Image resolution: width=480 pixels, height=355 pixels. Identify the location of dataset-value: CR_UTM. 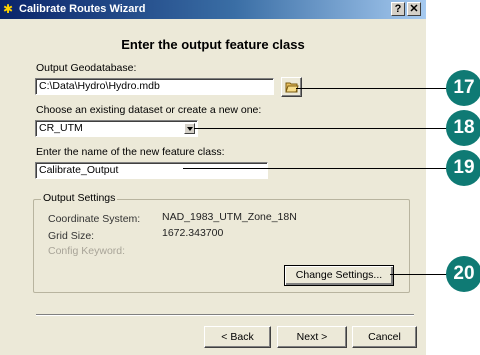
(61, 128).